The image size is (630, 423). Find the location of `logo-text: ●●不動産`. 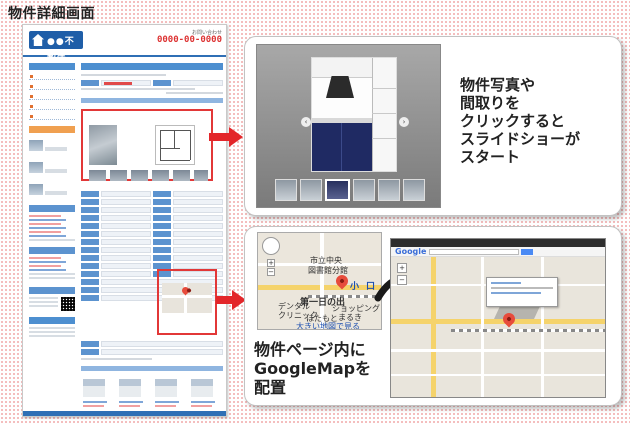

logo-text: ●●不動産 is located at coordinates (61, 48).